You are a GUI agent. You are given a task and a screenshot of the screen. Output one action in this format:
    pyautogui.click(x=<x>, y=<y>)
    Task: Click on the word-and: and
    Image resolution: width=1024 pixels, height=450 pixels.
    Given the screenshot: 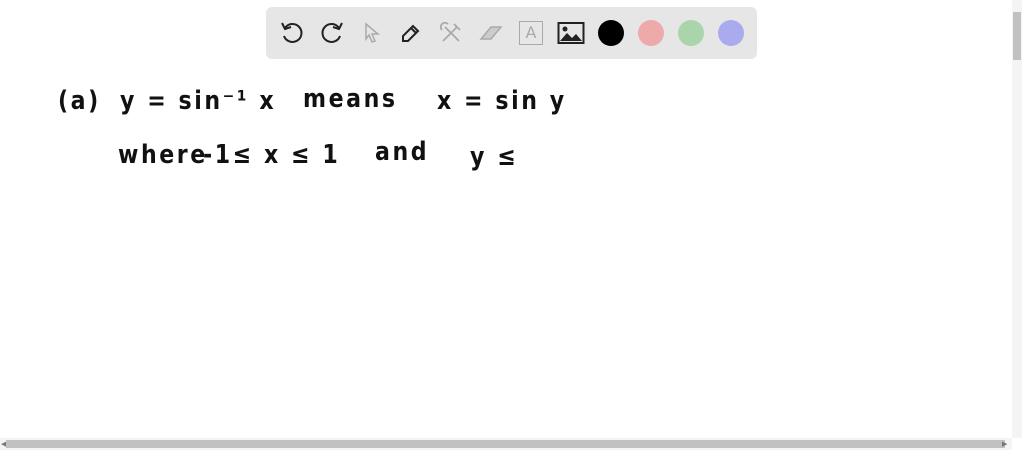 What is the action you would take?
    pyautogui.click(x=402, y=152)
    